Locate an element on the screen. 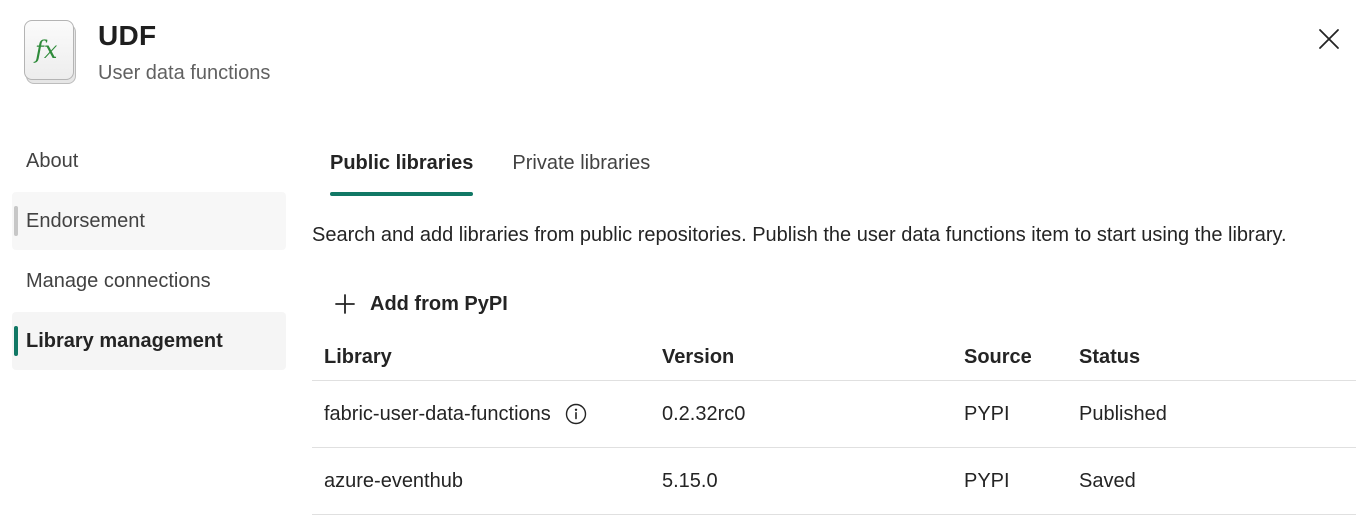 The height and width of the screenshot is (529, 1360). sidebar-item-label: Library management is located at coordinates (124, 340).